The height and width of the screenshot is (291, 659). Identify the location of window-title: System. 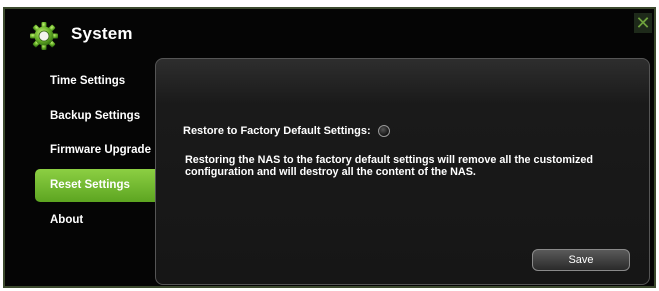
(102, 33).